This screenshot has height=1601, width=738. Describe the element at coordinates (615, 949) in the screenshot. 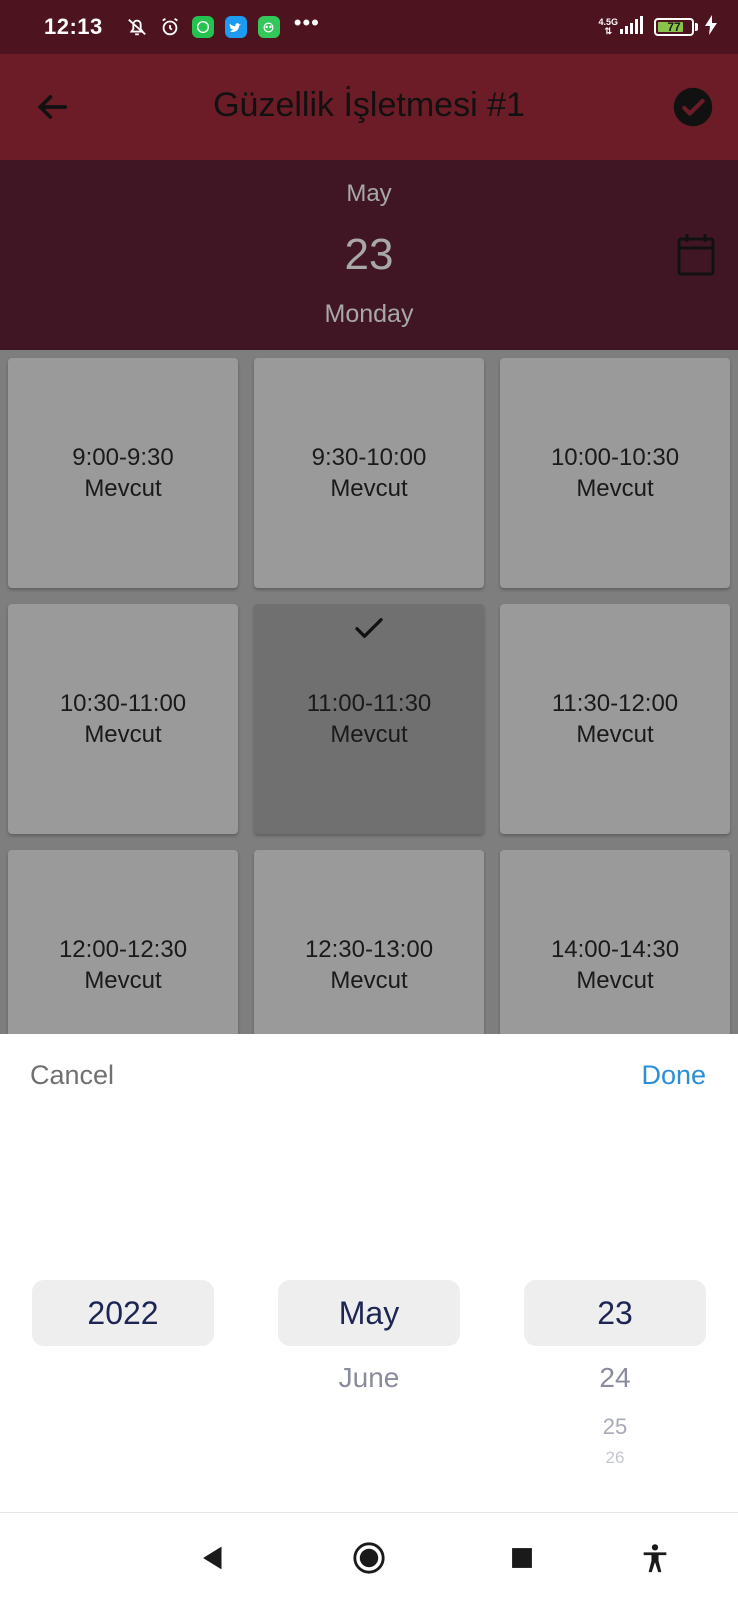

I see `slot-time: 14:00-14:30` at that location.